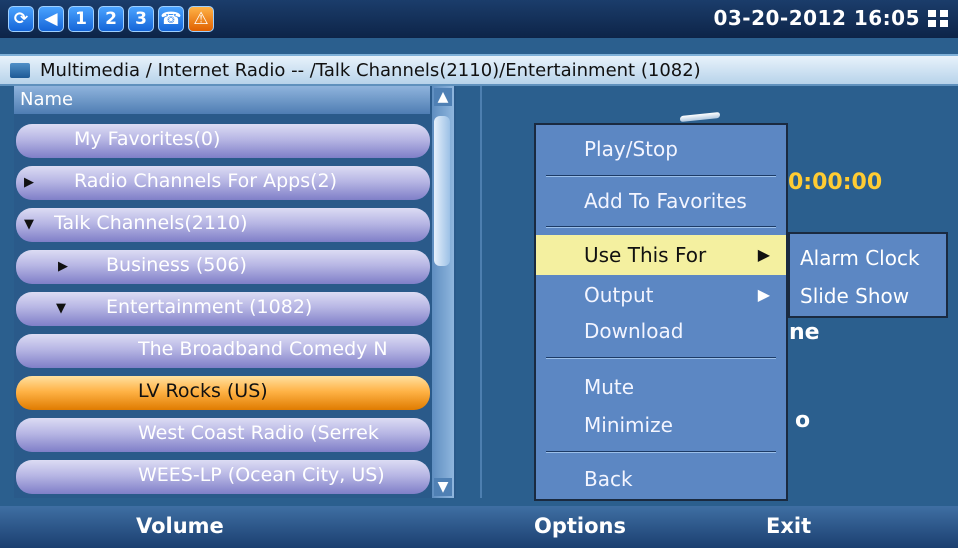 The height and width of the screenshot is (548, 958). I want to click on list-item-label: Entertainment (1082), so click(209, 307).